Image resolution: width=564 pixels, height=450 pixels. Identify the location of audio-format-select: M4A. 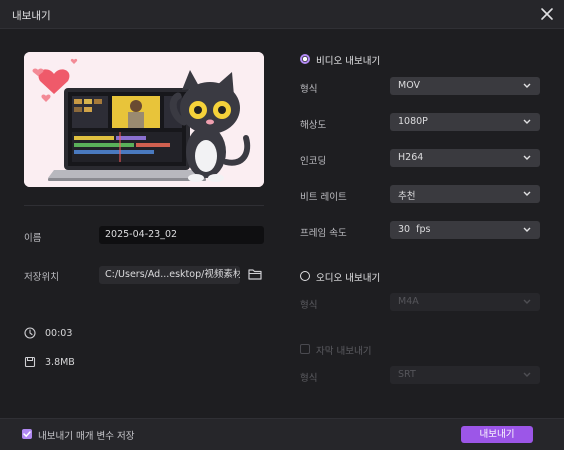
(465, 302).